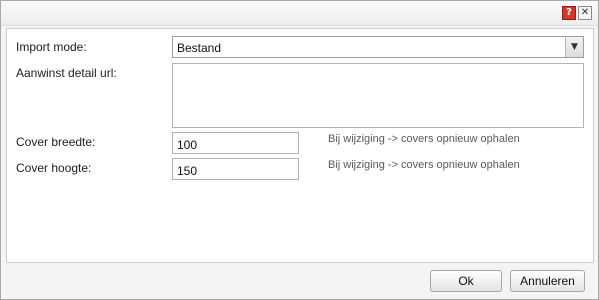 This screenshot has width=599, height=300. I want to click on chevron-down-icon: ▼, so click(574, 47).